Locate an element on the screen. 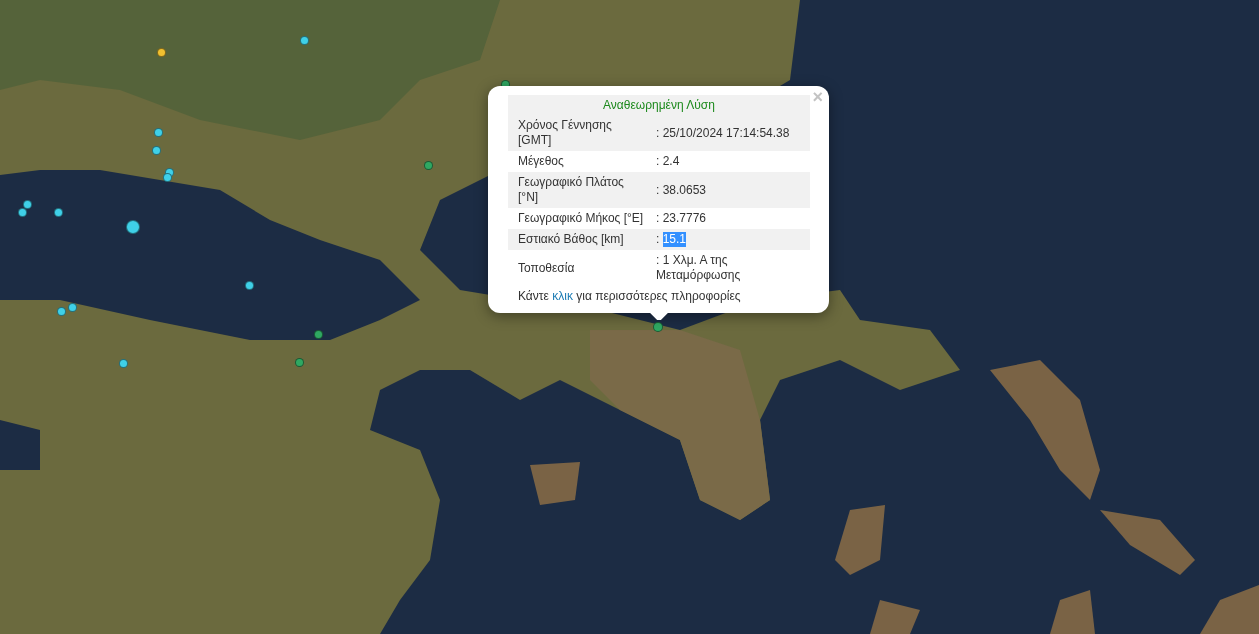 This screenshot has width=1259, height=634. selected-text: 15.1 is located at coordinates (674, 239).